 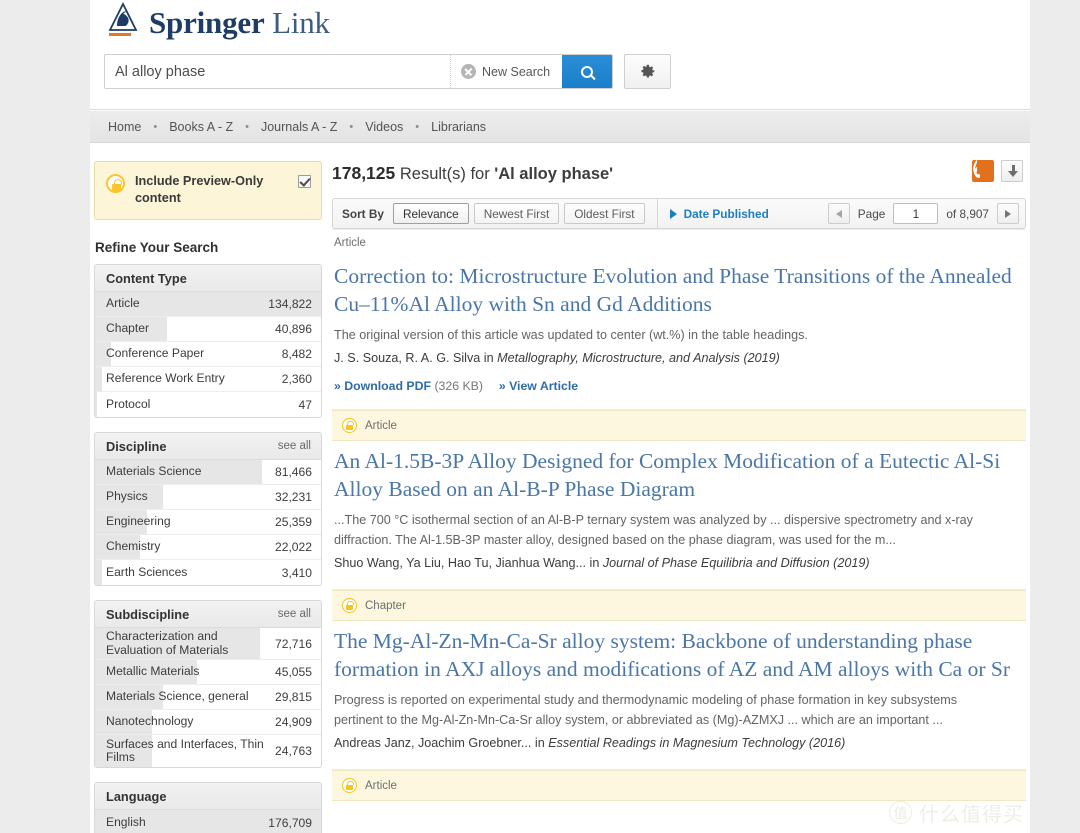 I want to click on date-published-filter: Date Published, so click(x=719, y=213).